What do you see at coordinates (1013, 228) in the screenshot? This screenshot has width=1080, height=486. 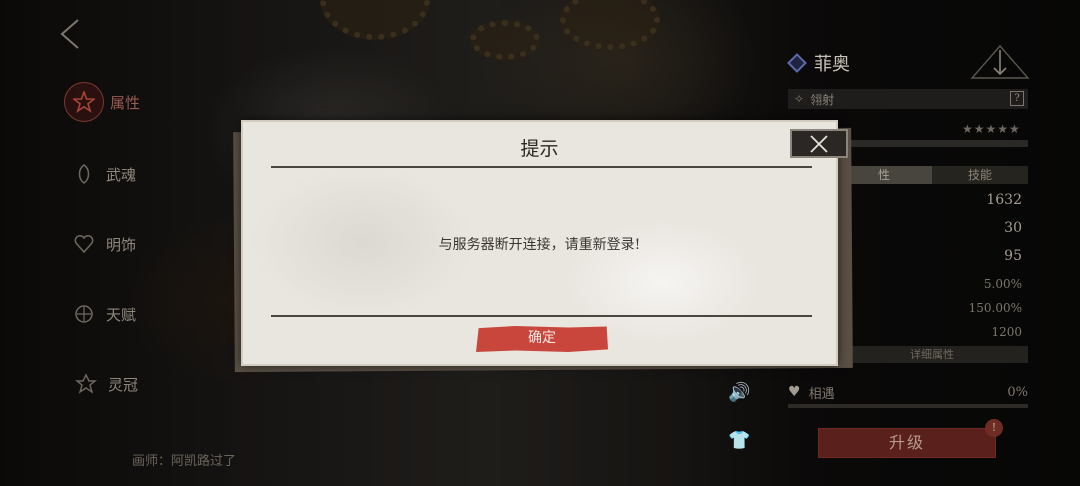 I see `stat-value: 30` at bounding box center [1013, 228].